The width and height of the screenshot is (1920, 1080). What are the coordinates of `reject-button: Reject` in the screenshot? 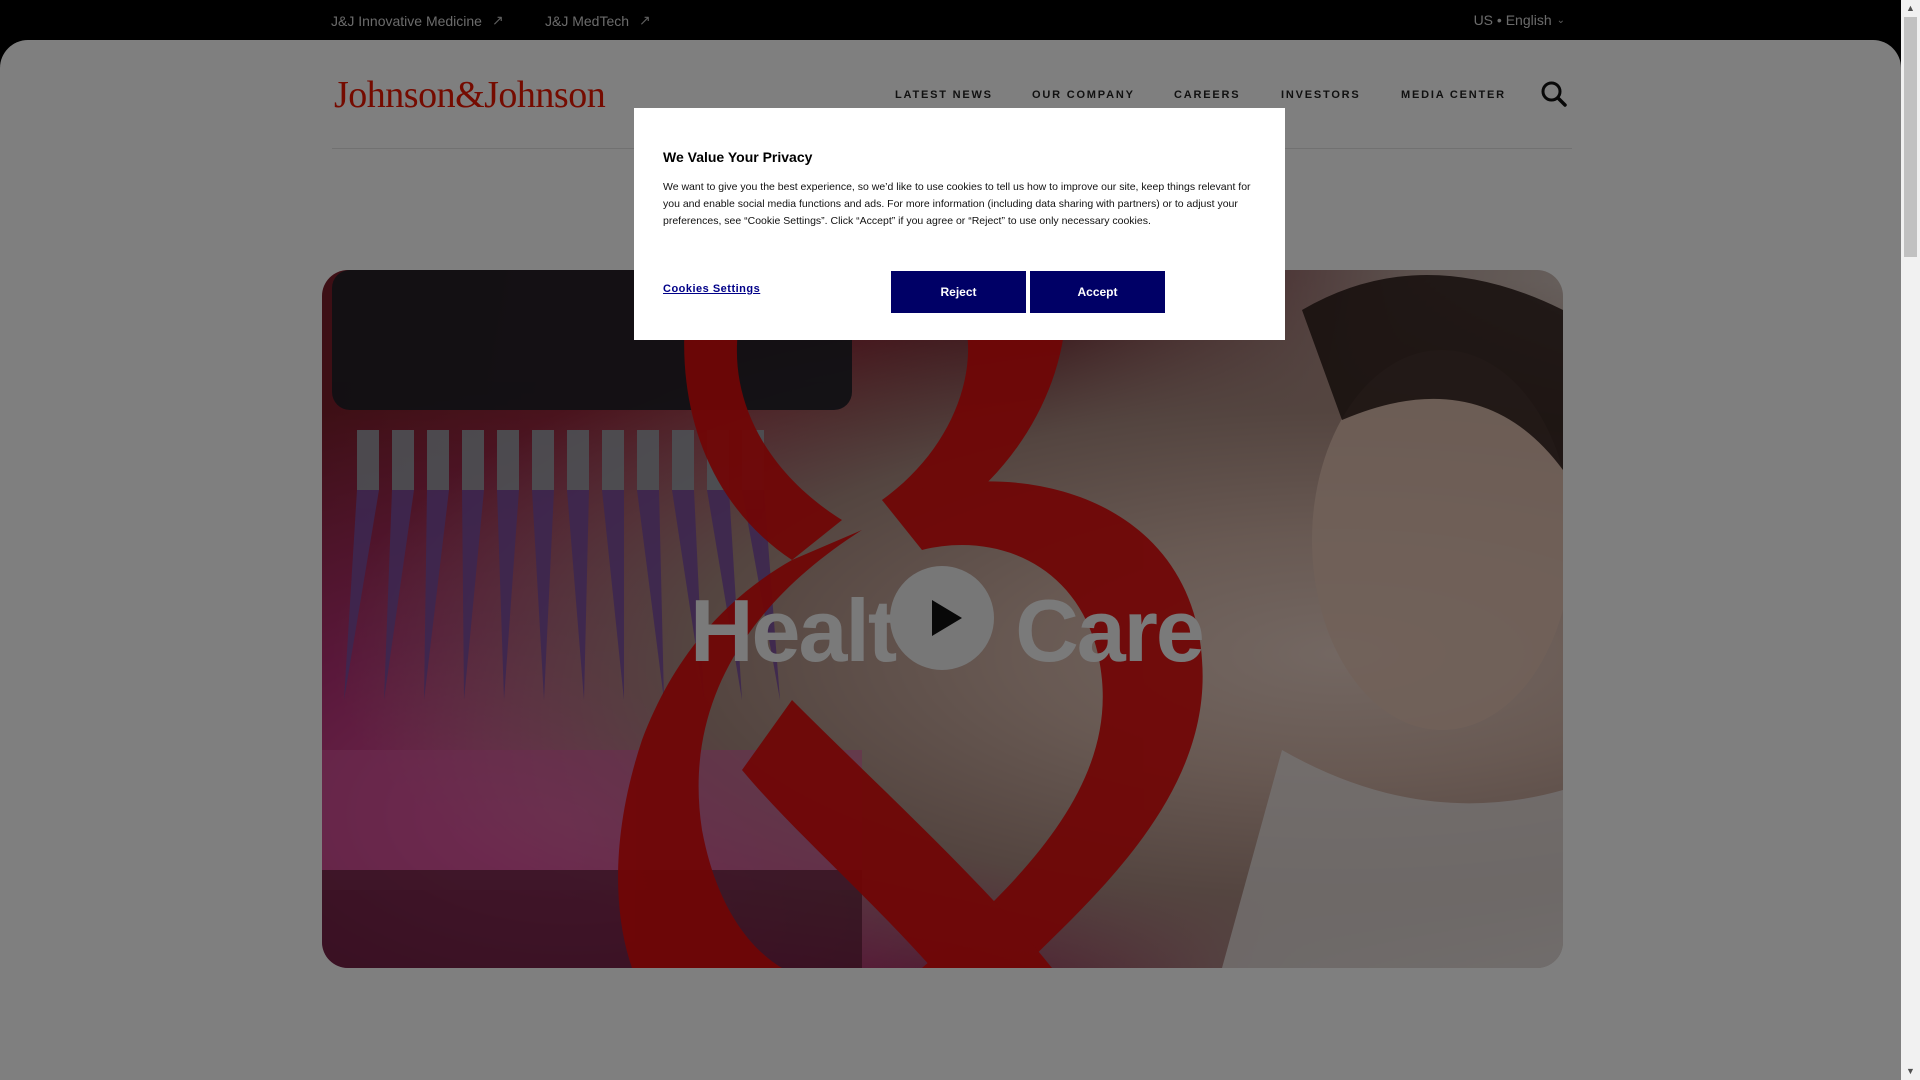 It's located at (958, 292).